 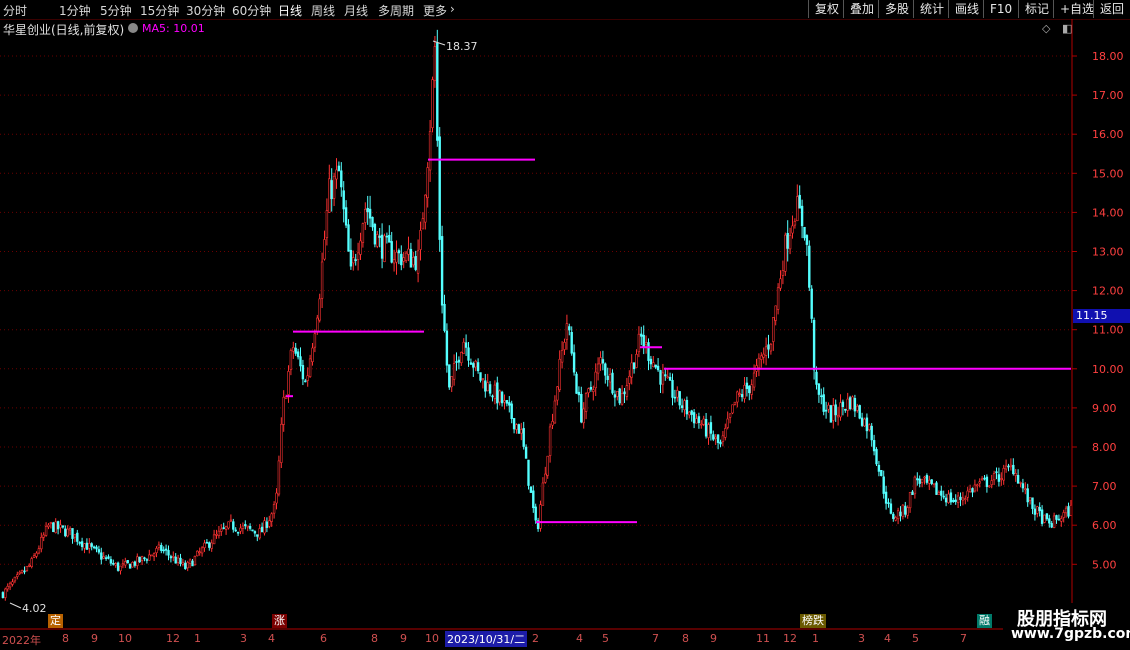 What do you see at coordinates (984, 621) in the screenshot?
I see `event-marker-rong: 融` at bounding box center [984, 621].